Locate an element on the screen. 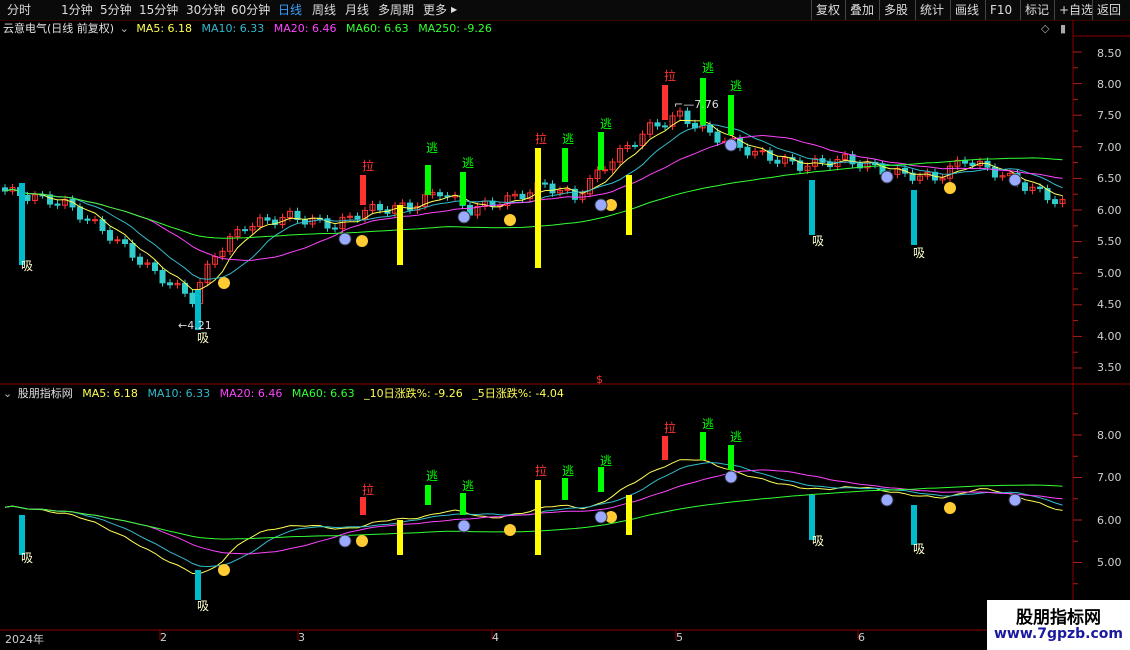 The width and height of the screenshot is (1130, 650). add-favorite-button: +自选 is located at coordinates (1075, 10).